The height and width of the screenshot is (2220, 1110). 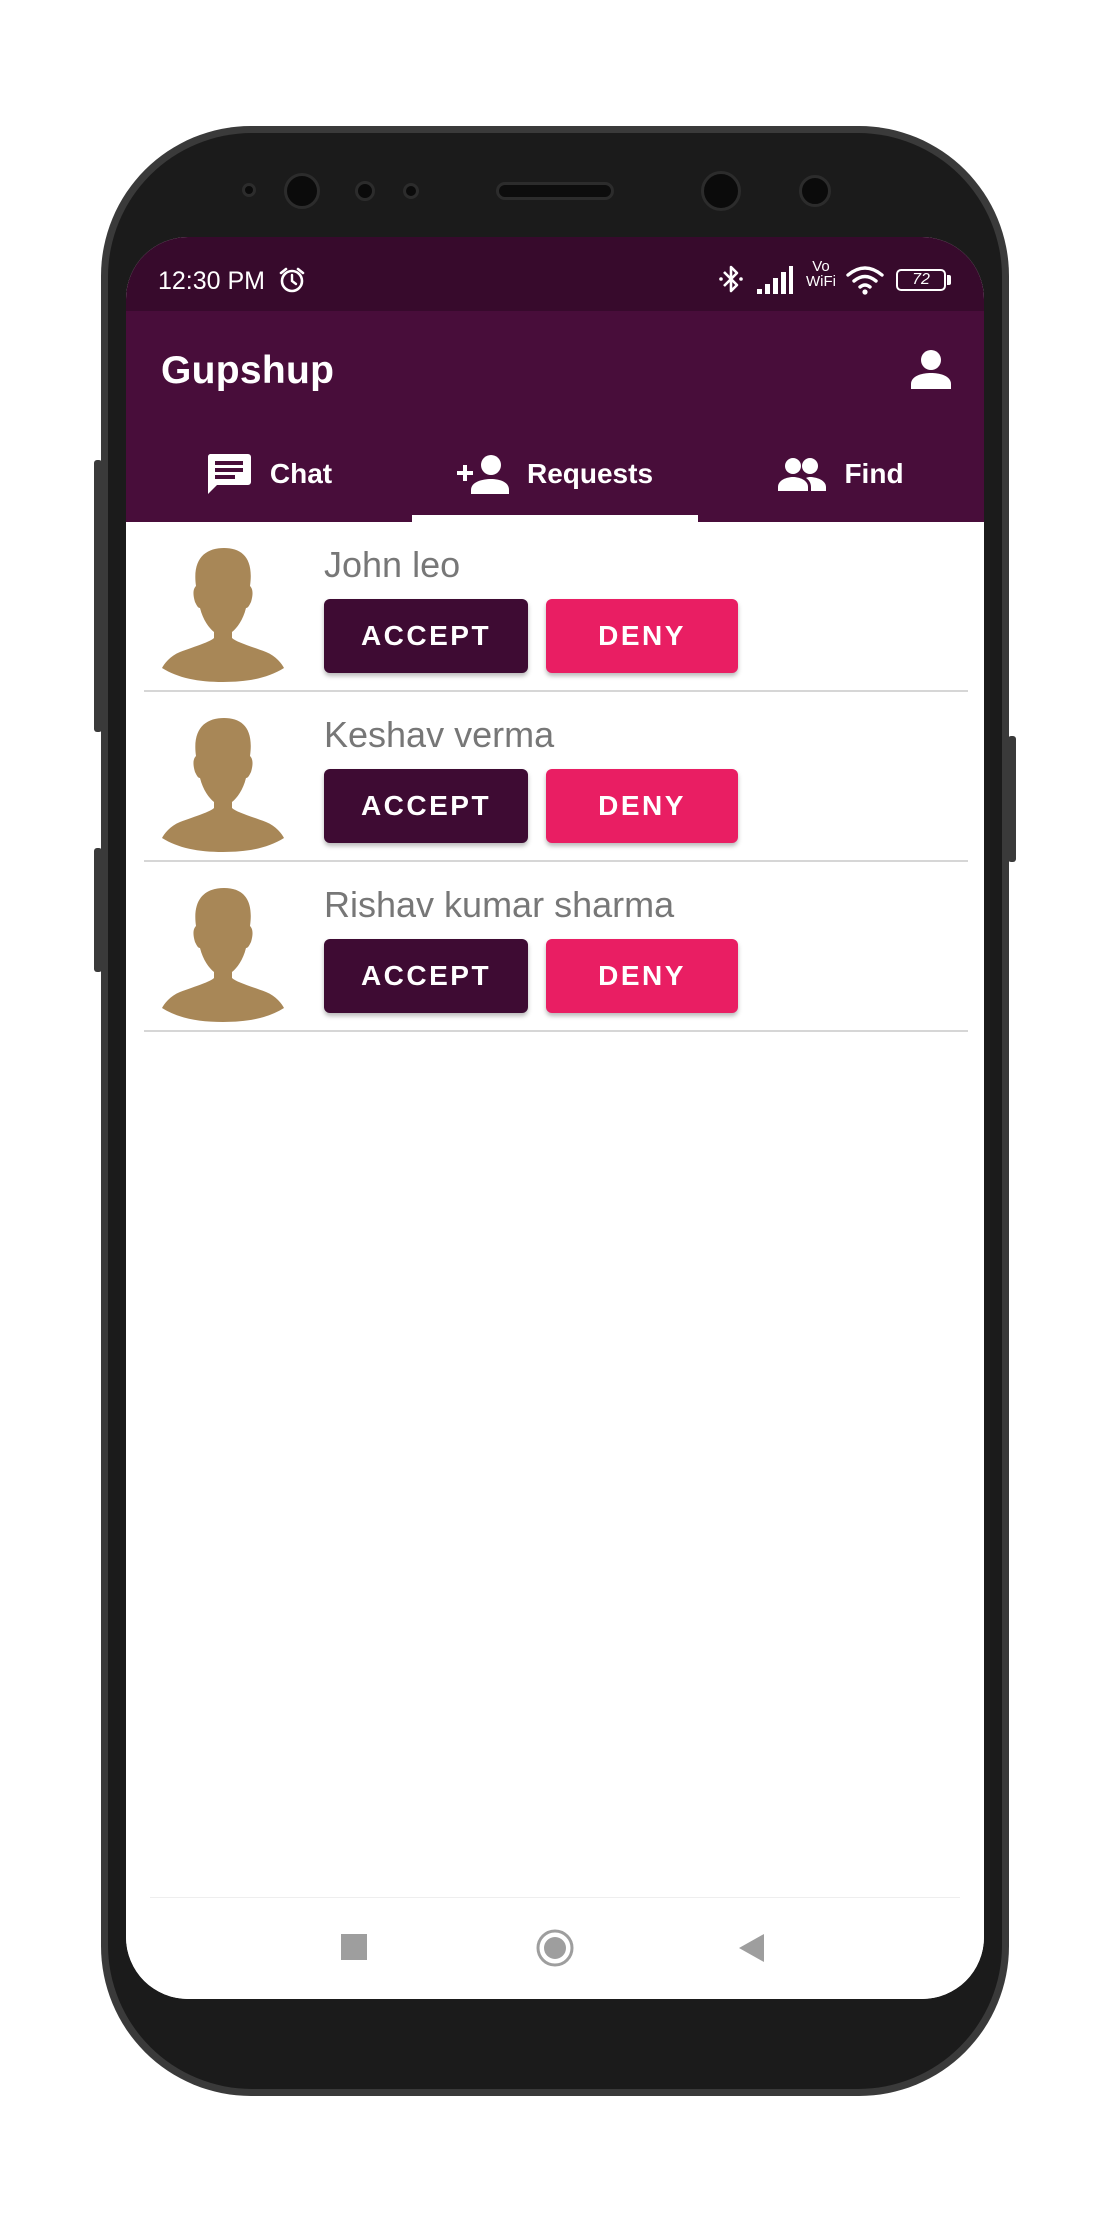 What do you see at coordinates (874, 473) in the screenshot?
I see `tab-find-label: Find` at bounding box center [874, 473].